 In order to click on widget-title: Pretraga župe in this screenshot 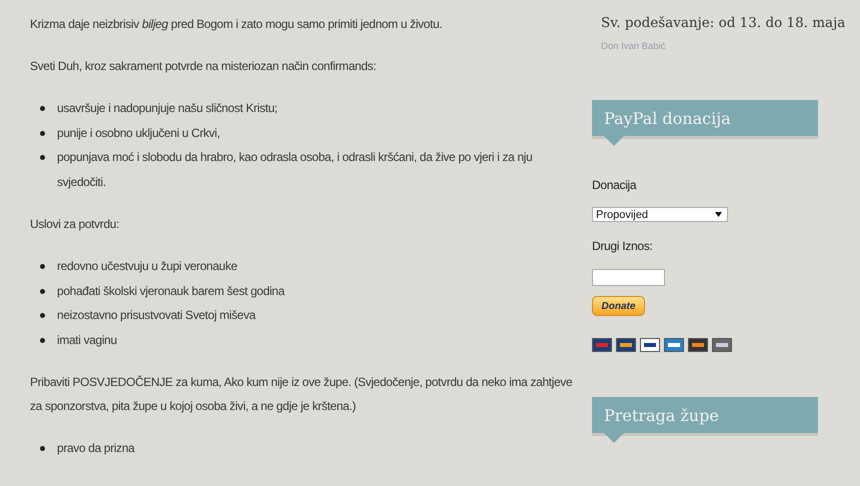, I will do `click(661, 415)`.